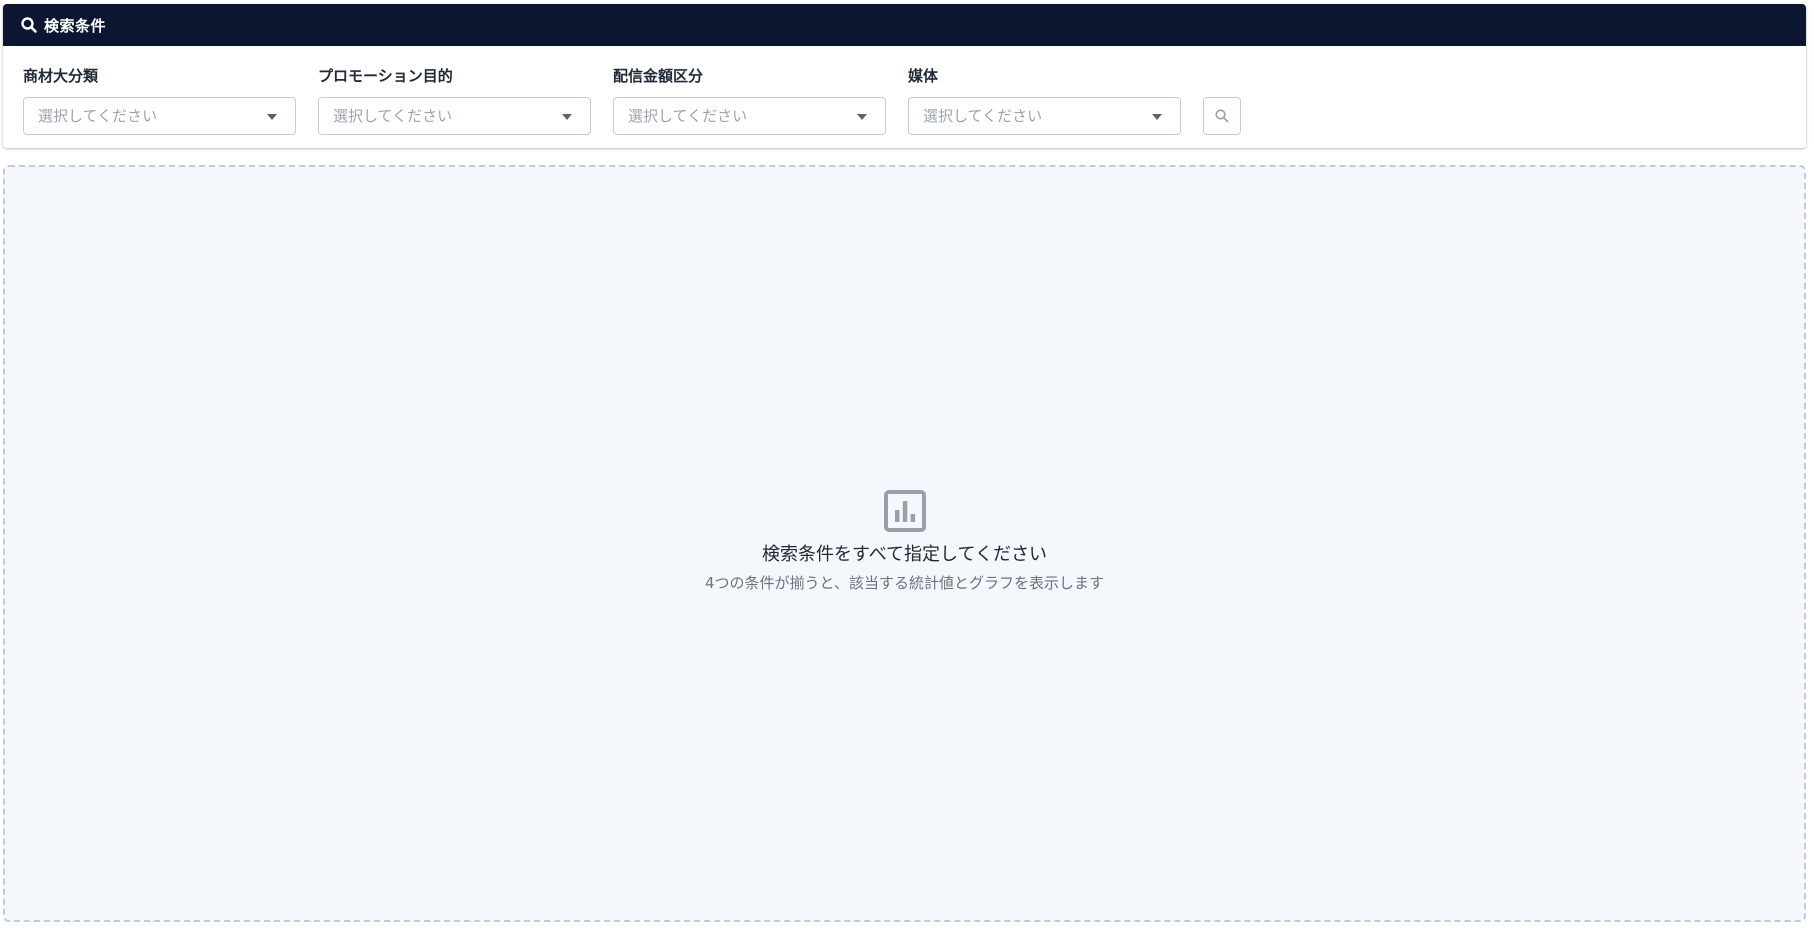 The image size is (1814, 930). What do you see at coordinates (905, 511) in the screenshot?
I see `bar-chart-icon` at bounding box center [905, 511].